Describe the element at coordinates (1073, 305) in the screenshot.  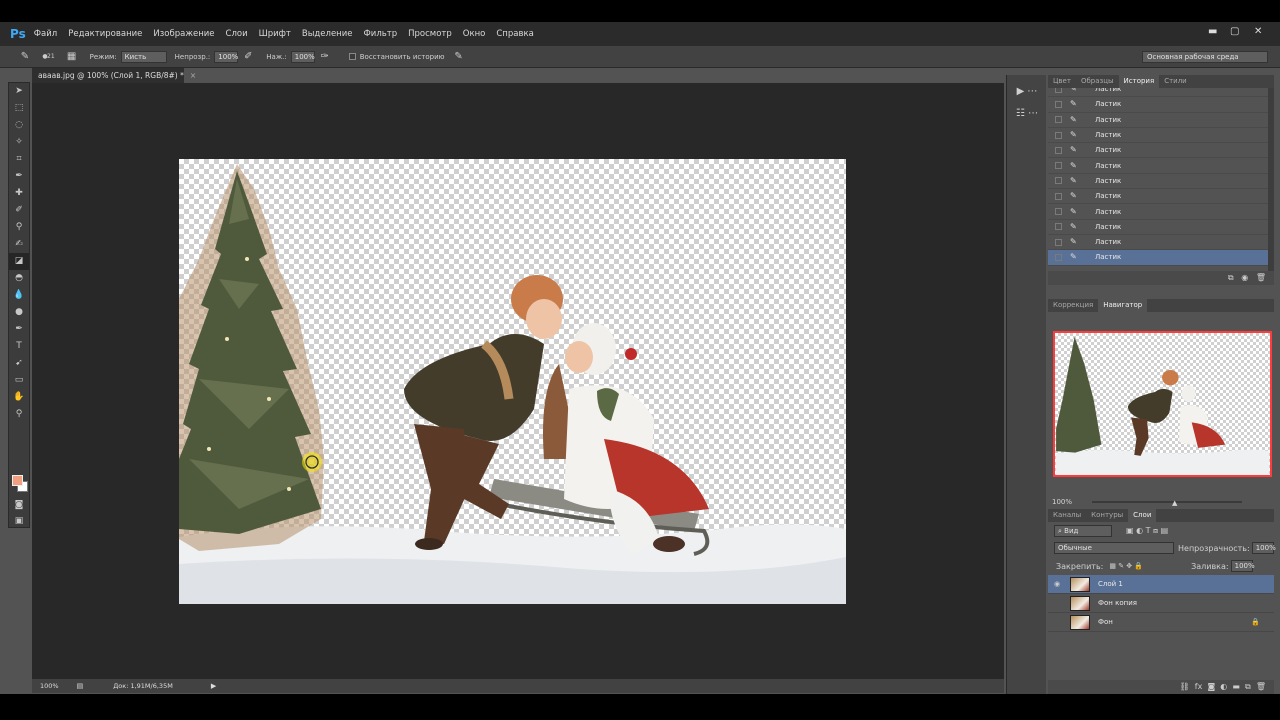
I see `tab-adjustments: Коррекция` at that location.